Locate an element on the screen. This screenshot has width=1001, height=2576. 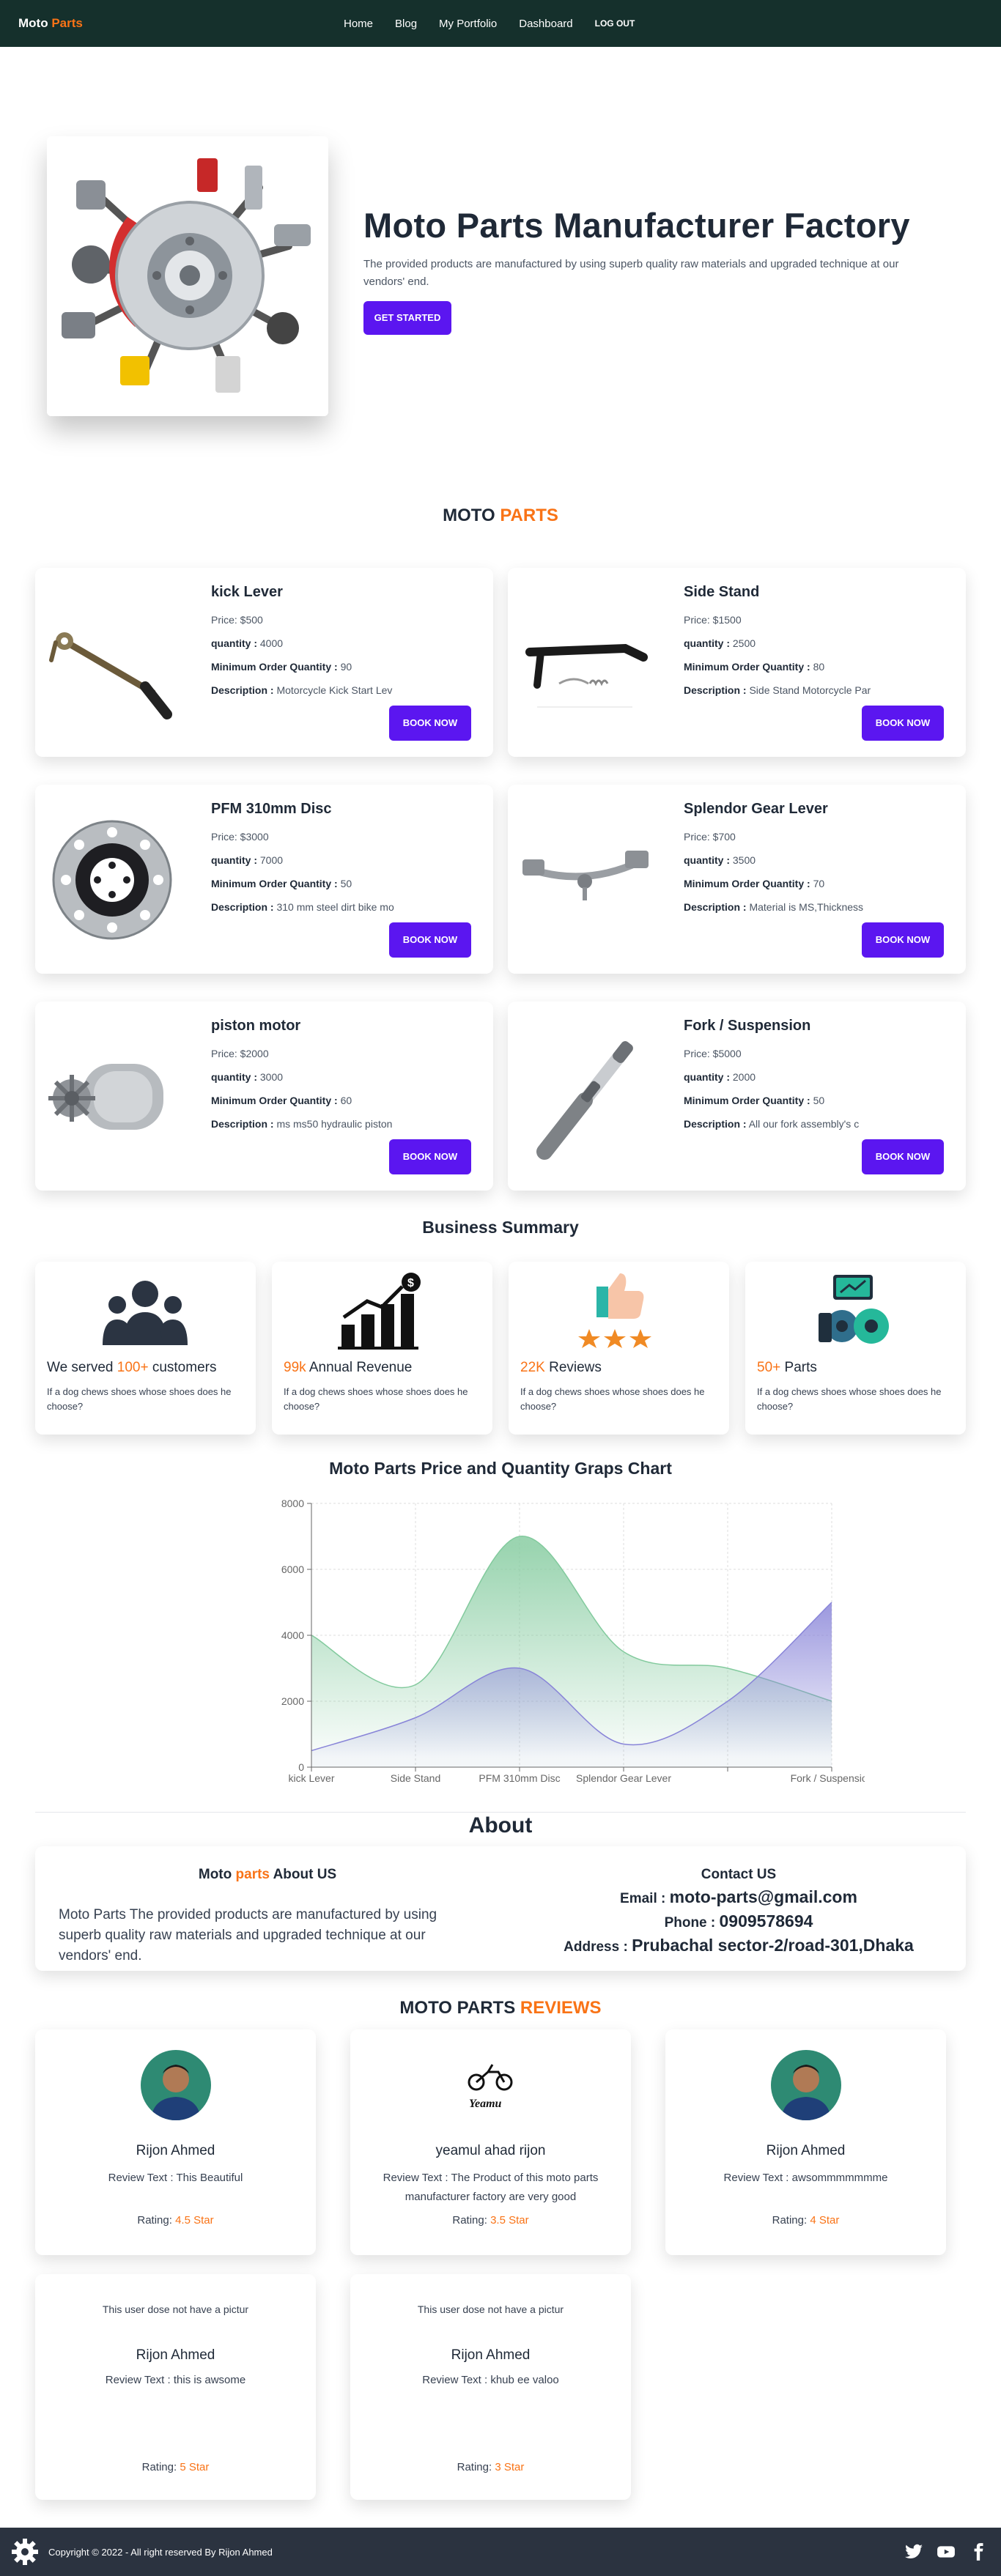
gear-logo-icon is located at coordinates (25, 2551).